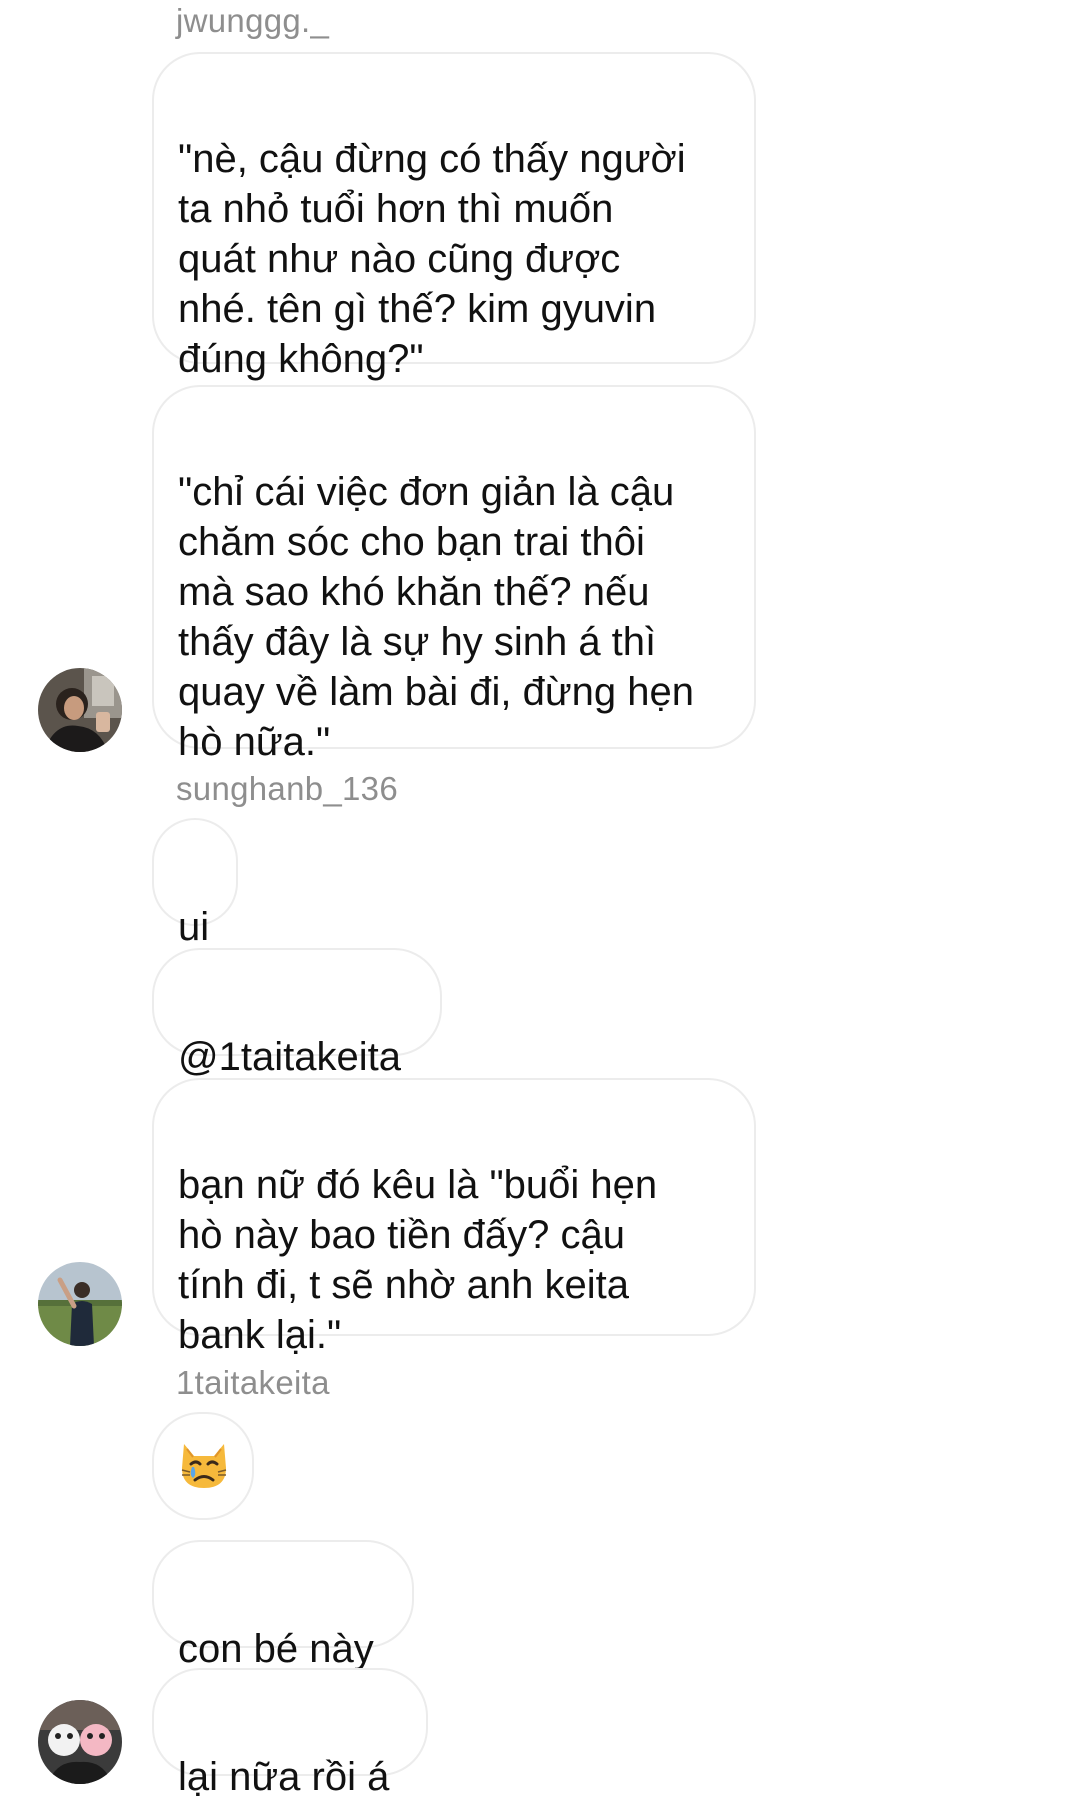  What do you see at coordinates (252, 21) in the screenshot?
I see `sender-name-jwunggg: jwunggg._` at bounding box center [252, 21].